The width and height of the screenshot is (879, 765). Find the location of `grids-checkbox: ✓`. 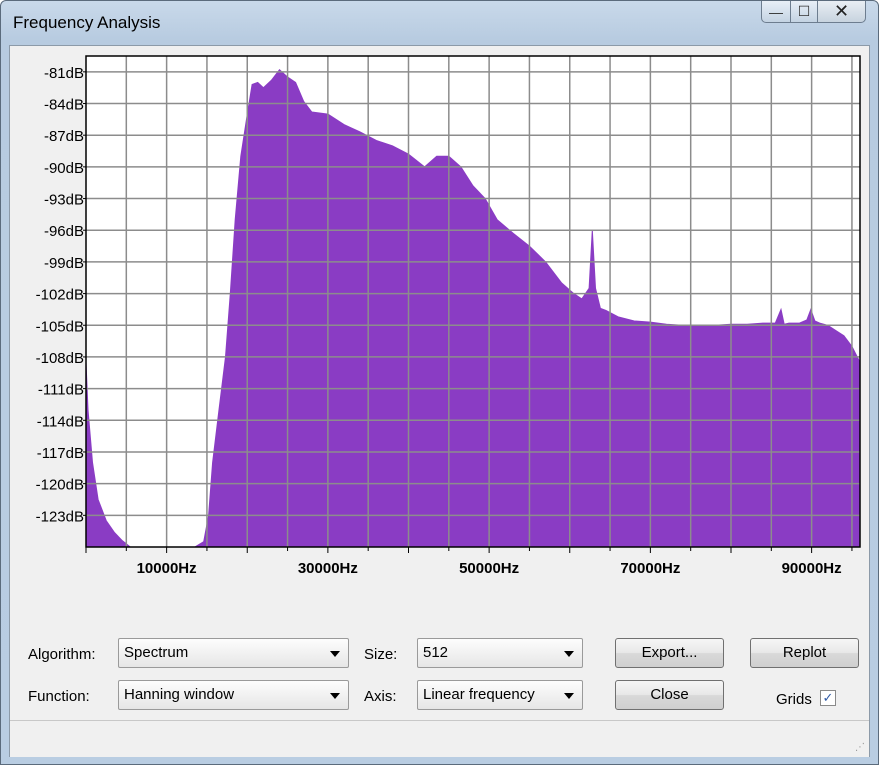

grids-checkbox: ✓ is located at coordinates (828, 698).